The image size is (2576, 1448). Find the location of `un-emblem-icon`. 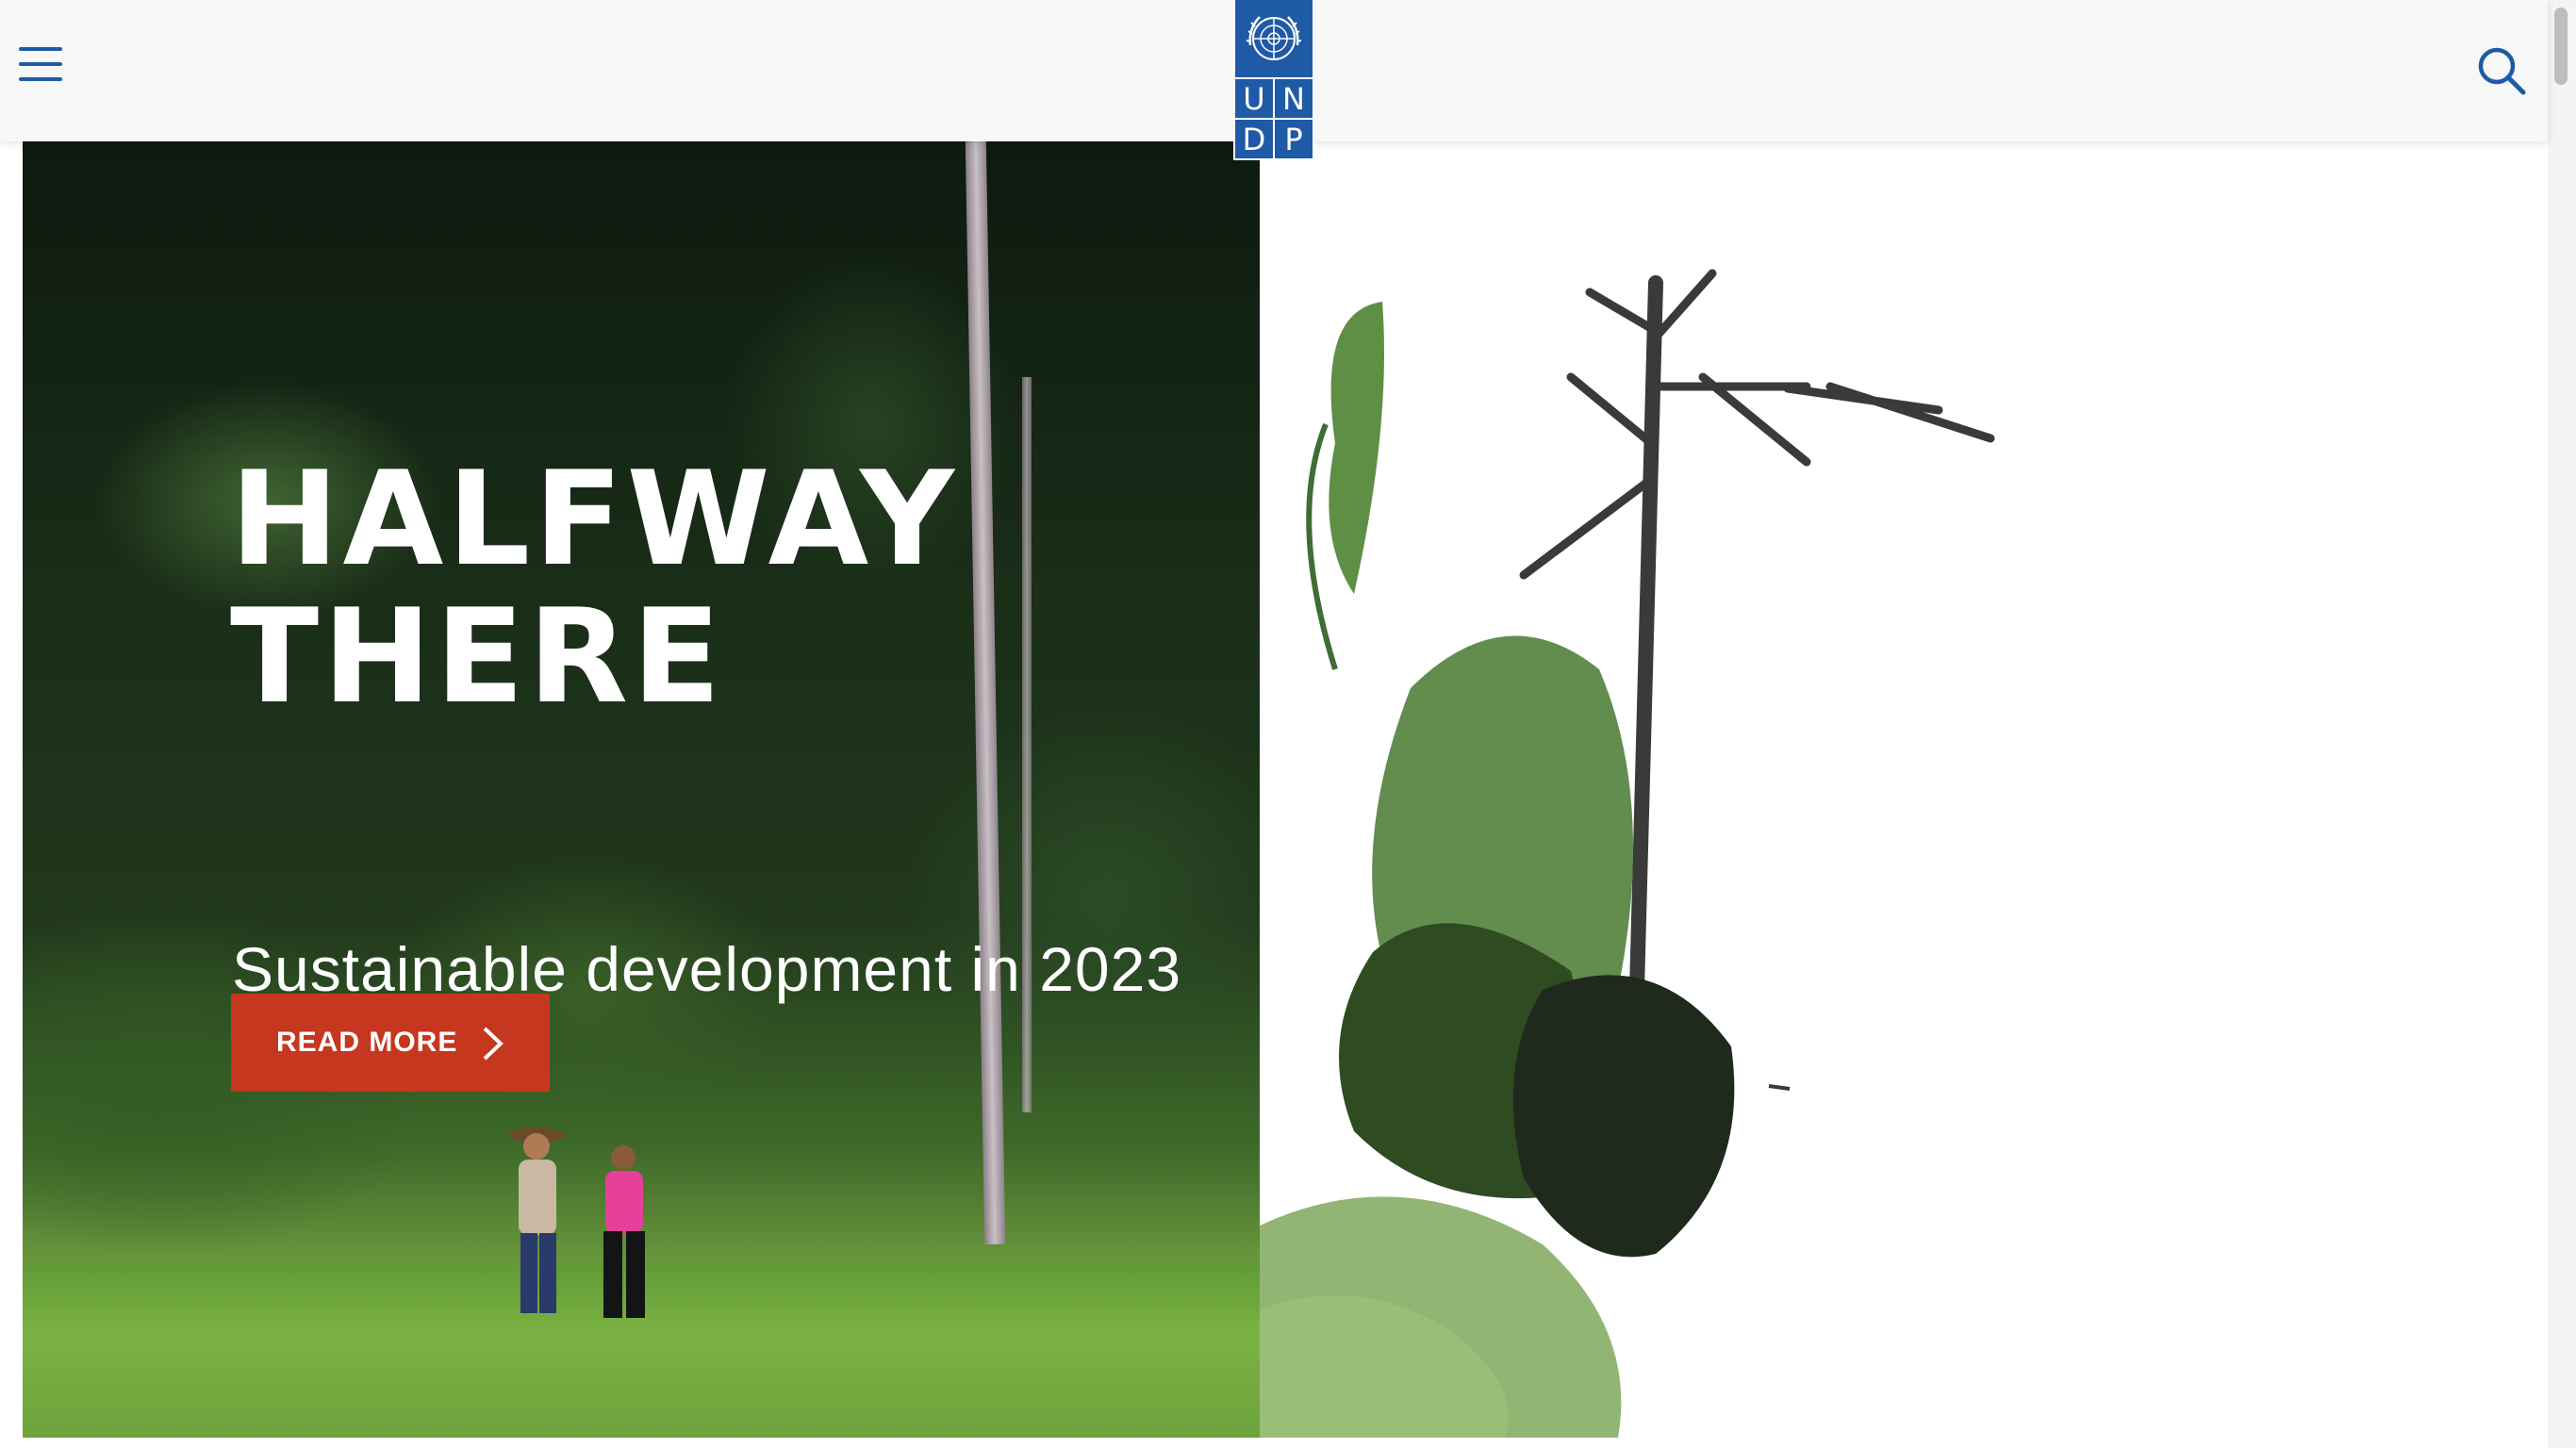

un-emblem-icon is located at coordinates (1274, 38).